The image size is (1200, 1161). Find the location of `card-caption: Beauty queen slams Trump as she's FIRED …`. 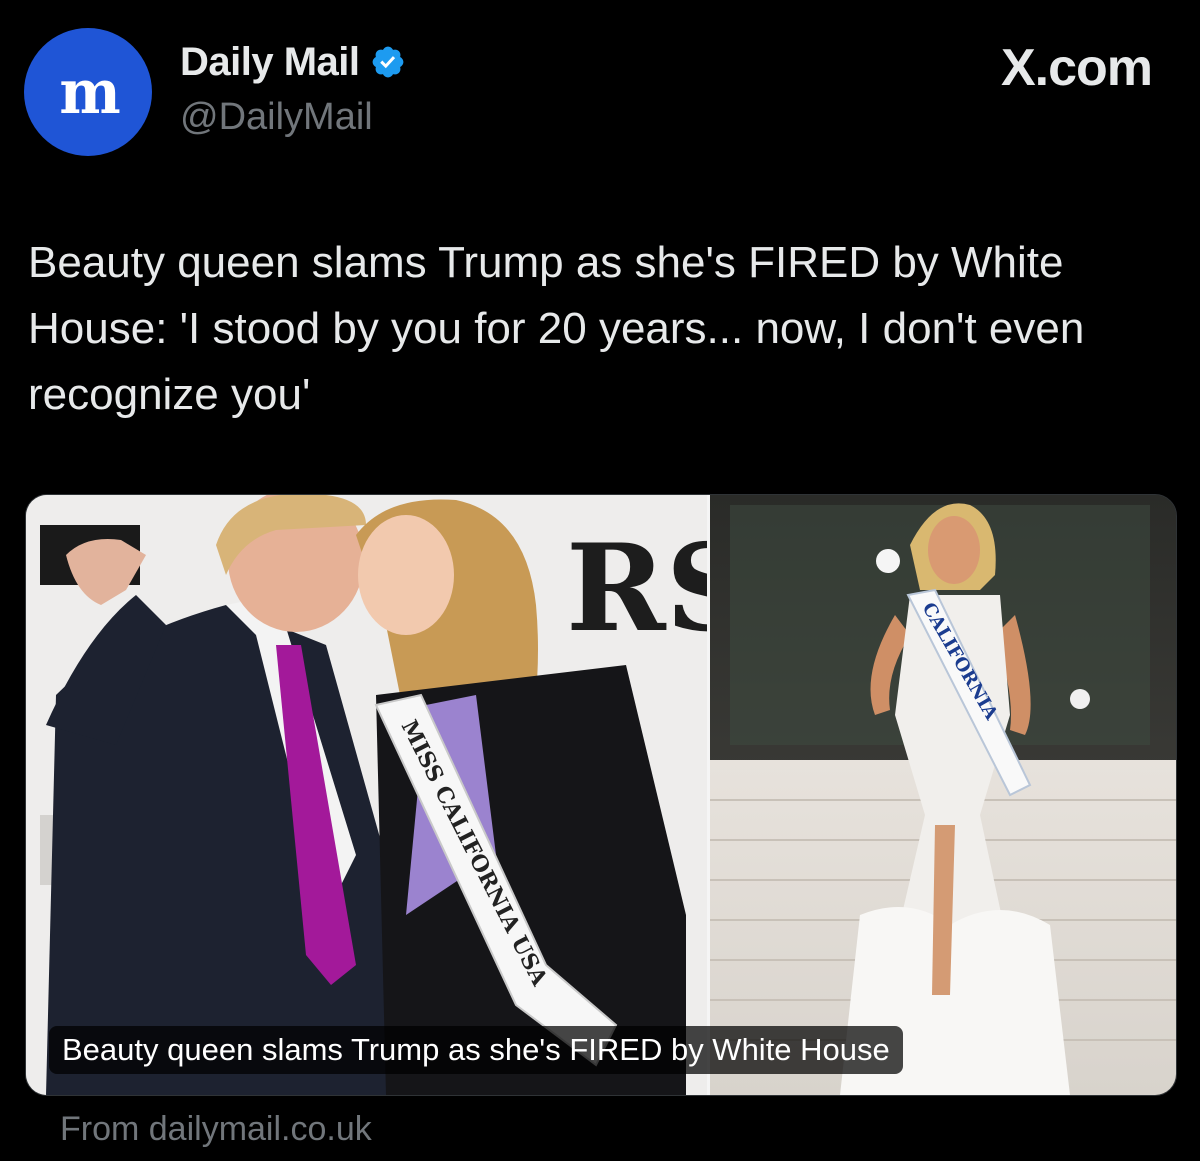

card-caption: Beauty queen slams Trump as she's FIRED … is located at coordinates (476, 1050).